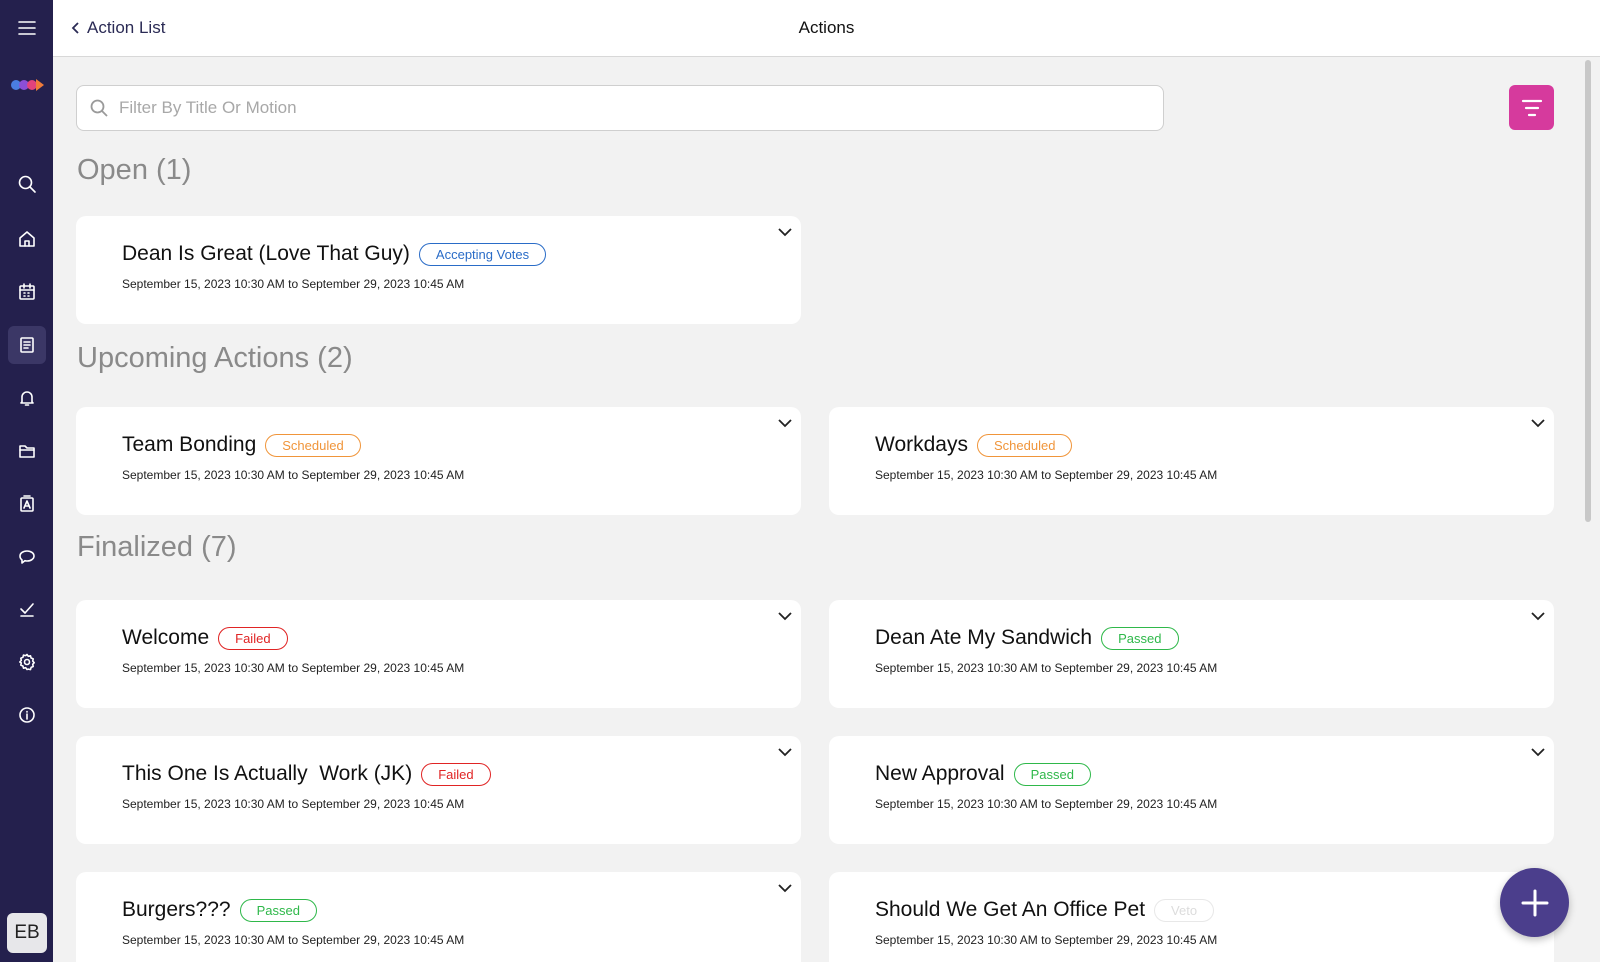 Image resolution: width=1600 pixels, height=962 pixels. I want to click on menu-icon, so click(27, 28).